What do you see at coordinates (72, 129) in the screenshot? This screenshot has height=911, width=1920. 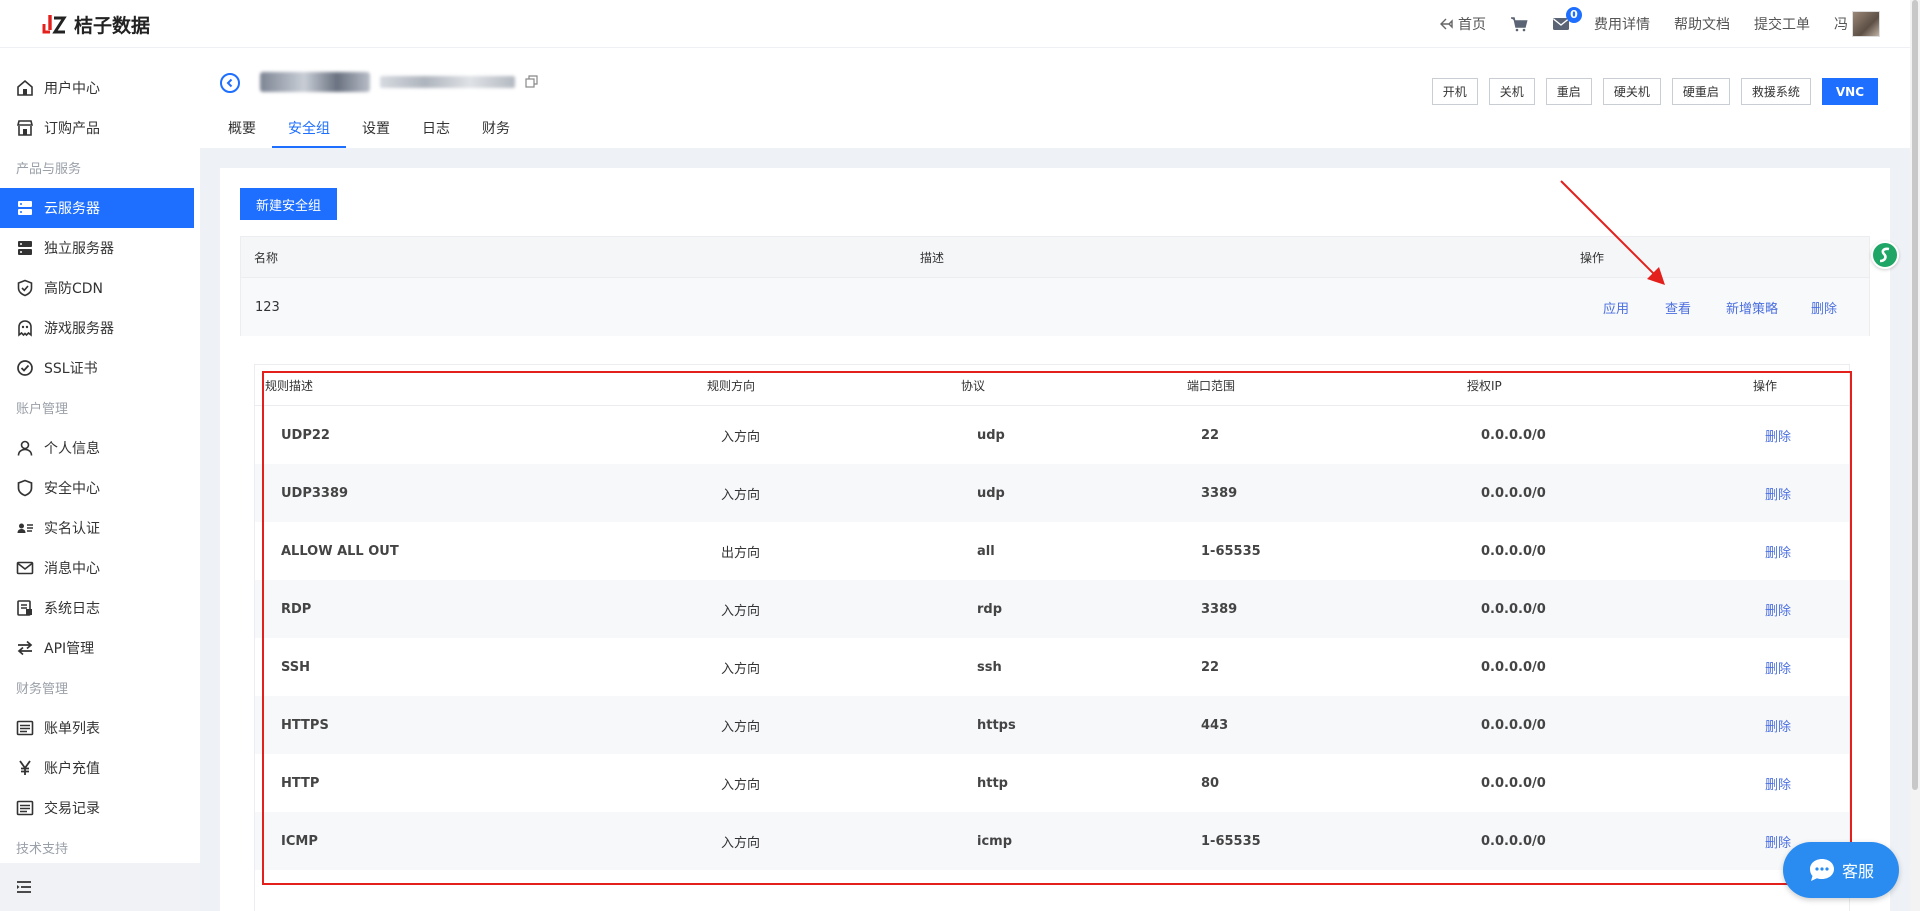 I see `sidebar-item-label: 订购产品` at bounding box center [72, 129].